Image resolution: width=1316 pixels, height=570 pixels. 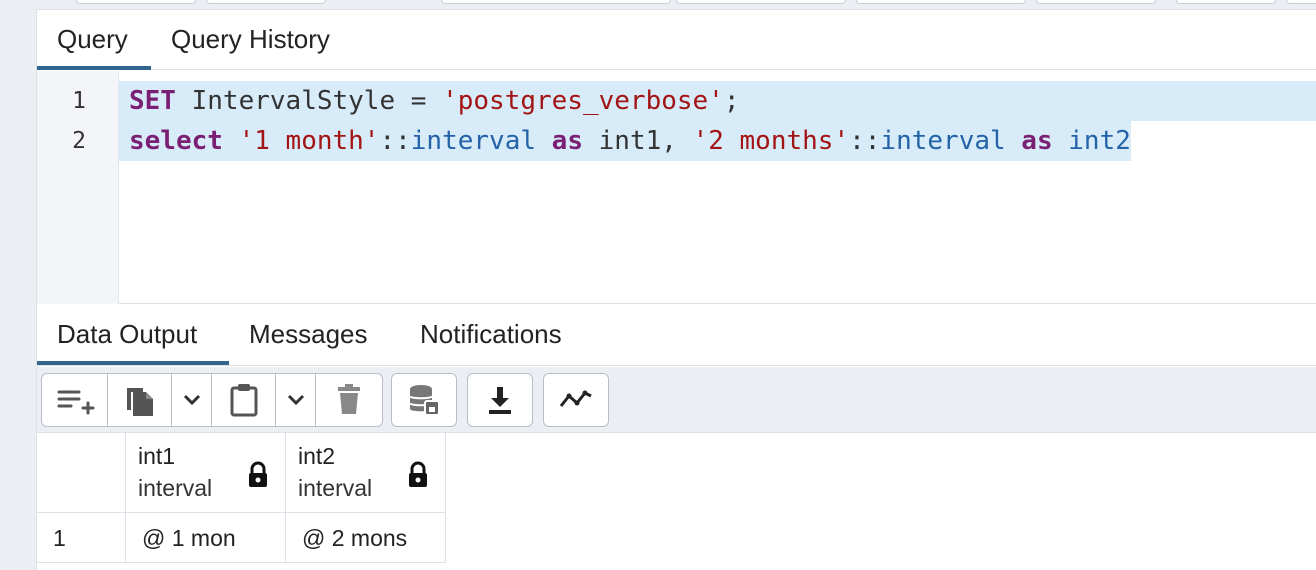 I want to click on column-header-int1: int1 interval, so click(x=206, y=473).